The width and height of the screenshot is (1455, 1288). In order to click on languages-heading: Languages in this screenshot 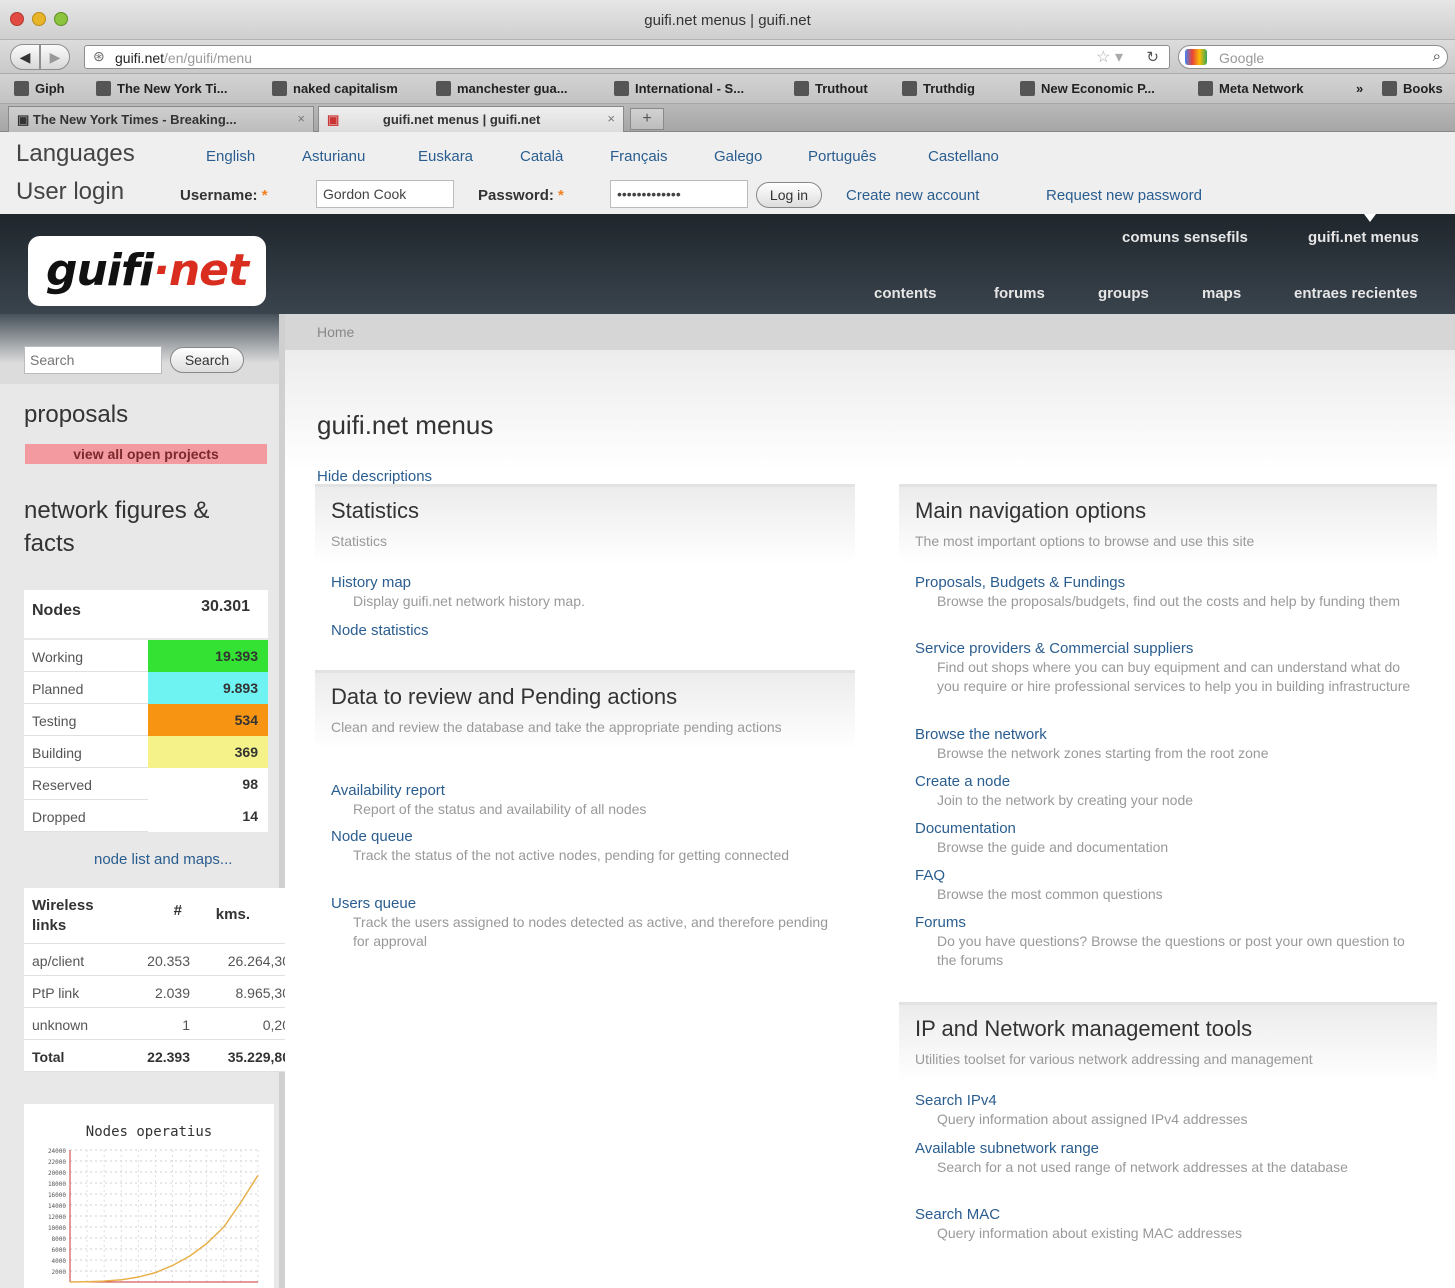, I will do `click(75, 153)`.